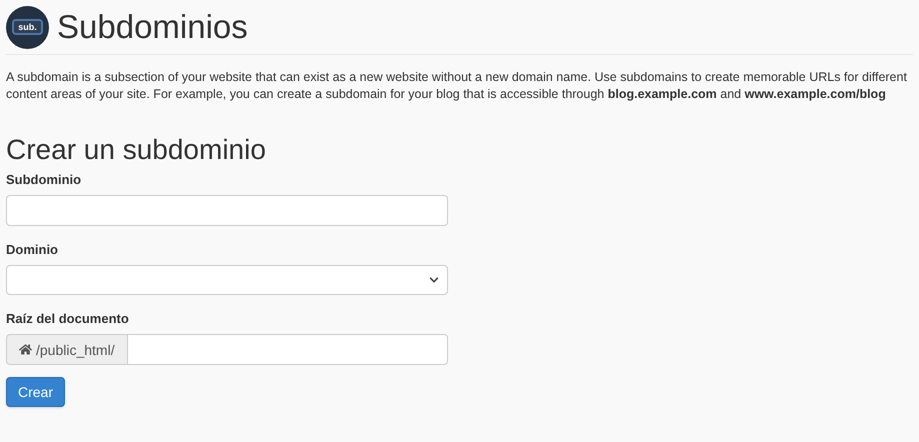 Image resolution: width=919 pixels, height=442 pixels. I want to click on home-icon, so click(25, 349).